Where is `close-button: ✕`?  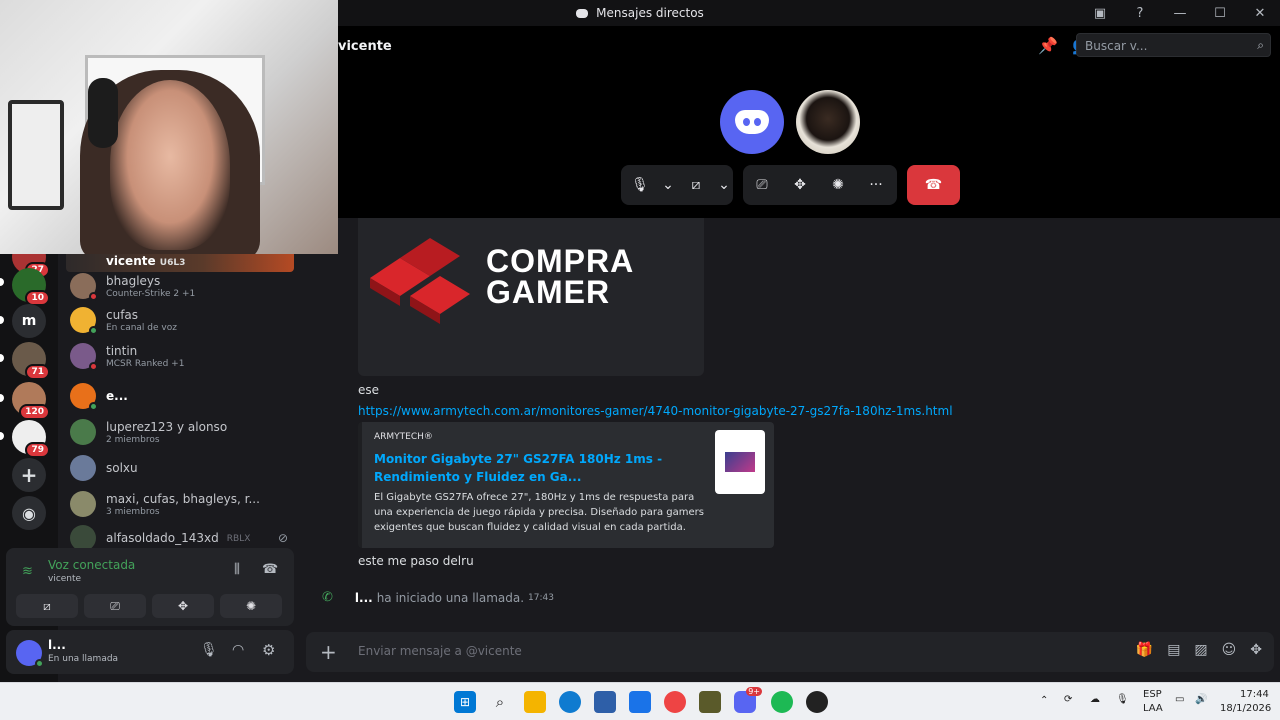
close-button: ✕ is located at coordinates (1260, 13).